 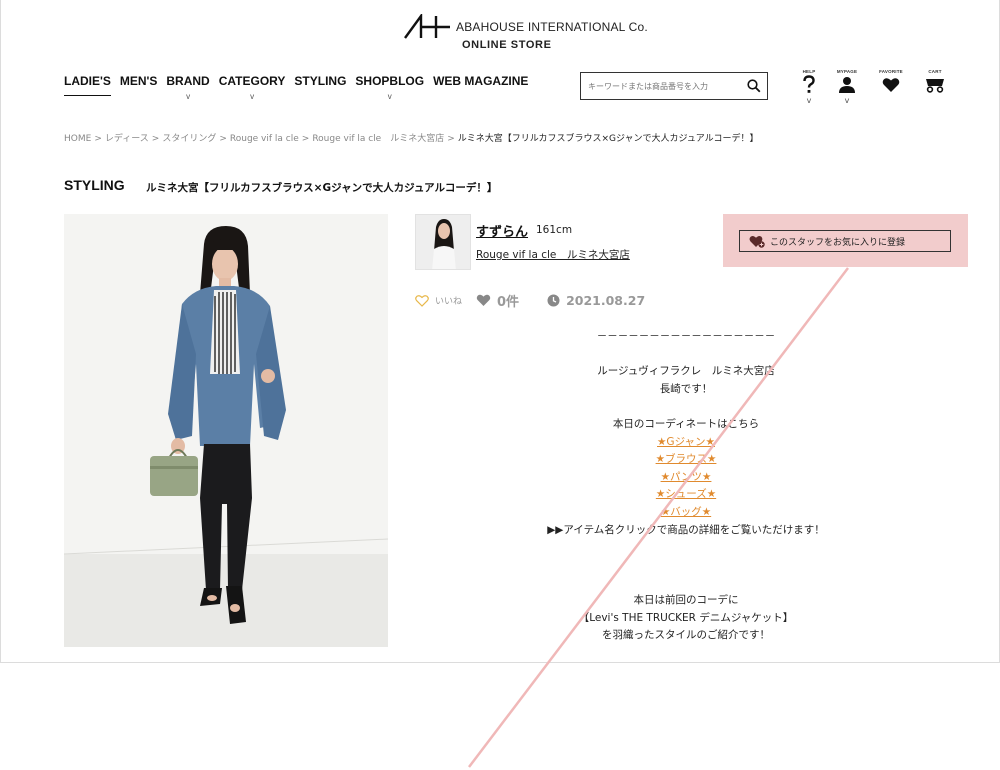 What do you see at coordinates (389, 87) in the screenshot?
I see `nav-shopblog: SHOPBLOG v` at bounding box center [389, 87].